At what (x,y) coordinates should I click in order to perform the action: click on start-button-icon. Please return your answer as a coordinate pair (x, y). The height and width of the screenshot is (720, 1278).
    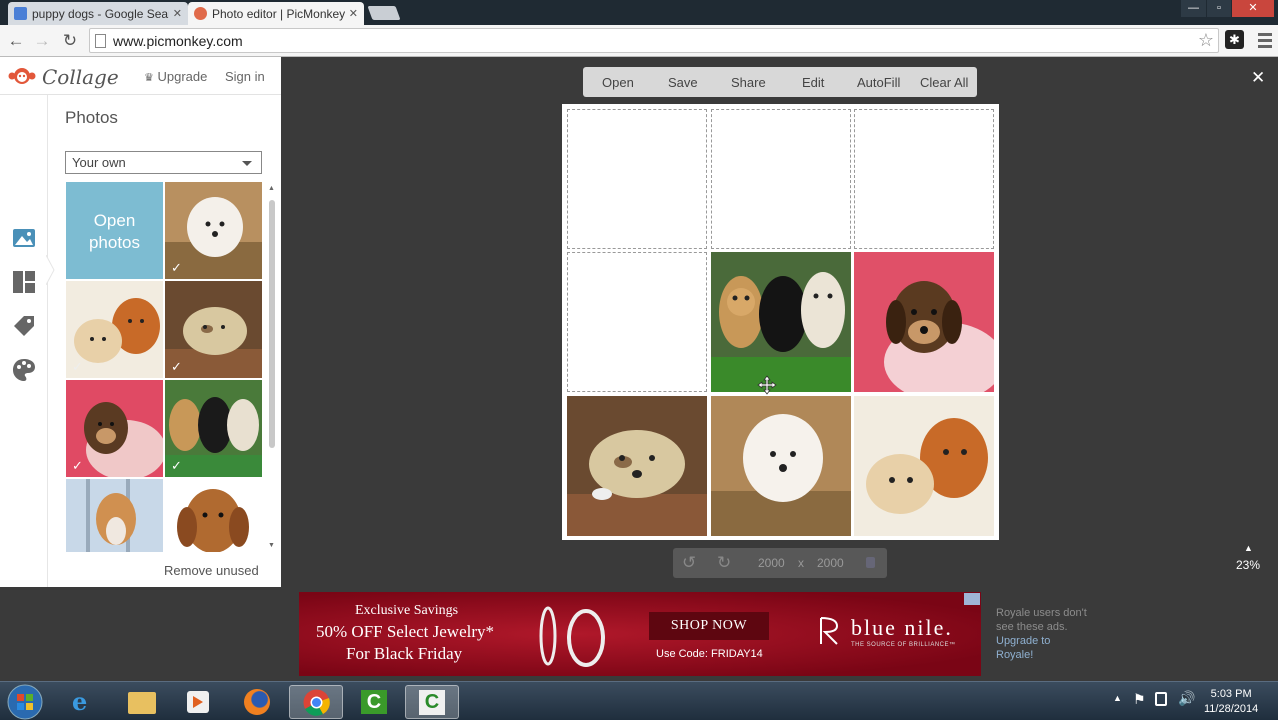
    Looking at the image, I should click on (25, 701).